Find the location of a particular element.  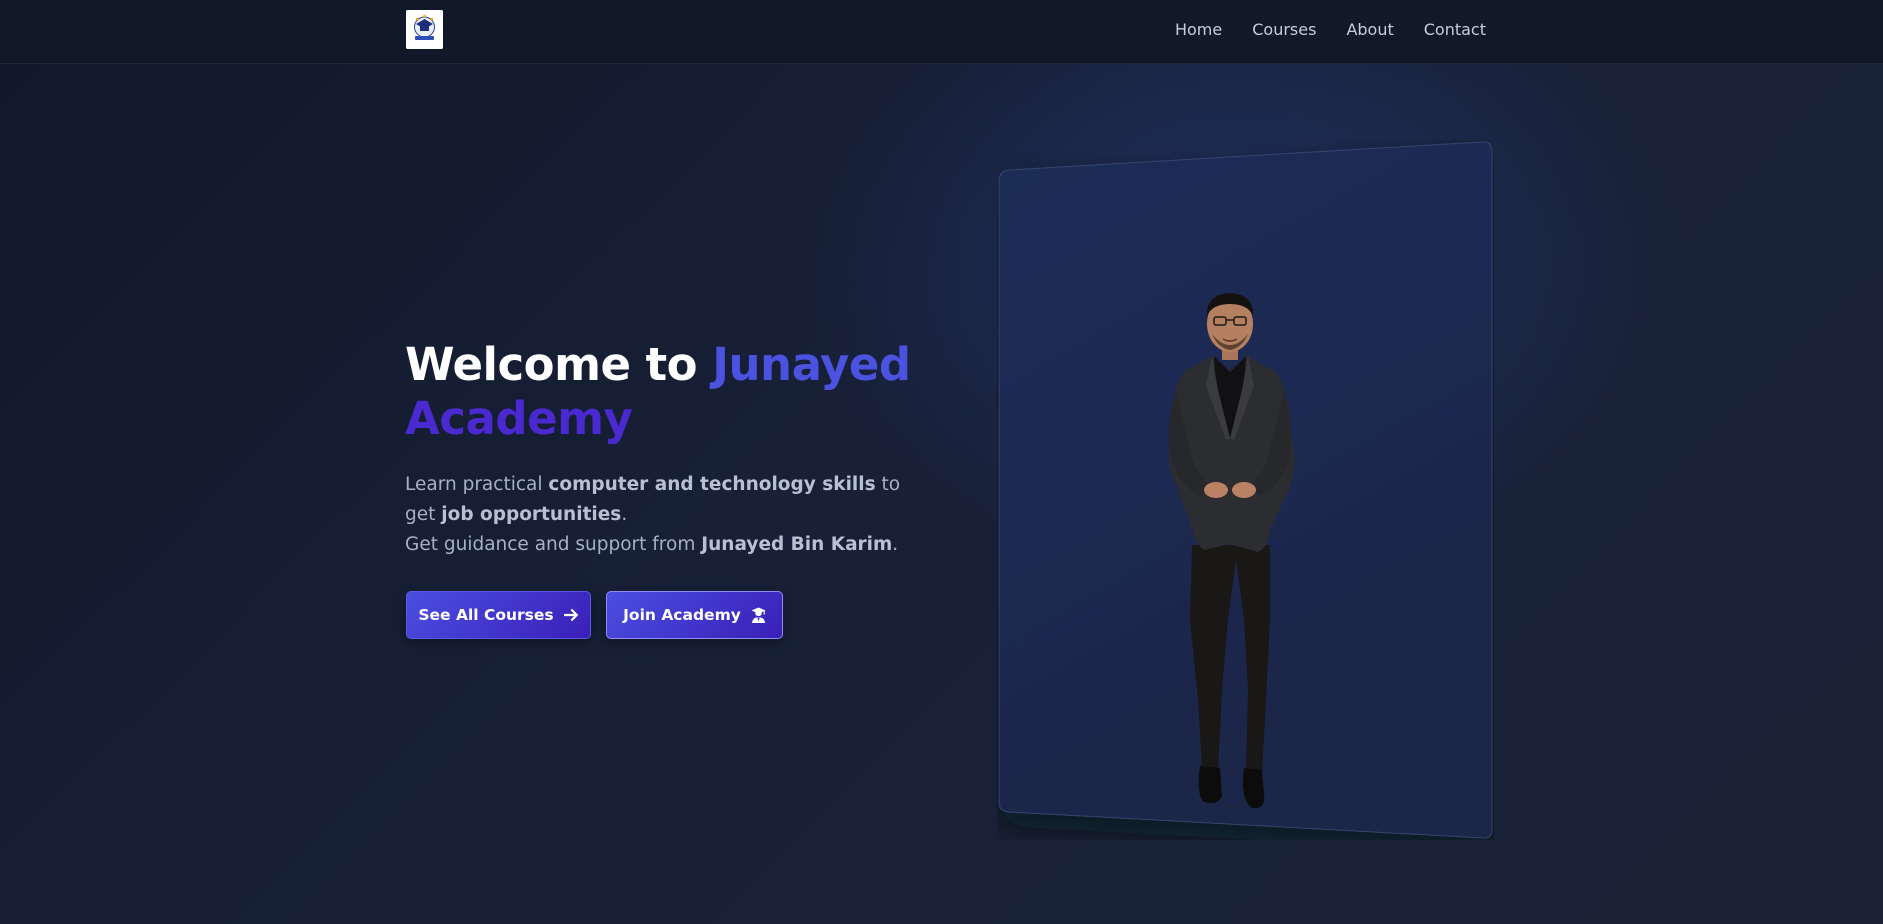

hero-brand-word-2: Academy is located at coordinates (519, 418).